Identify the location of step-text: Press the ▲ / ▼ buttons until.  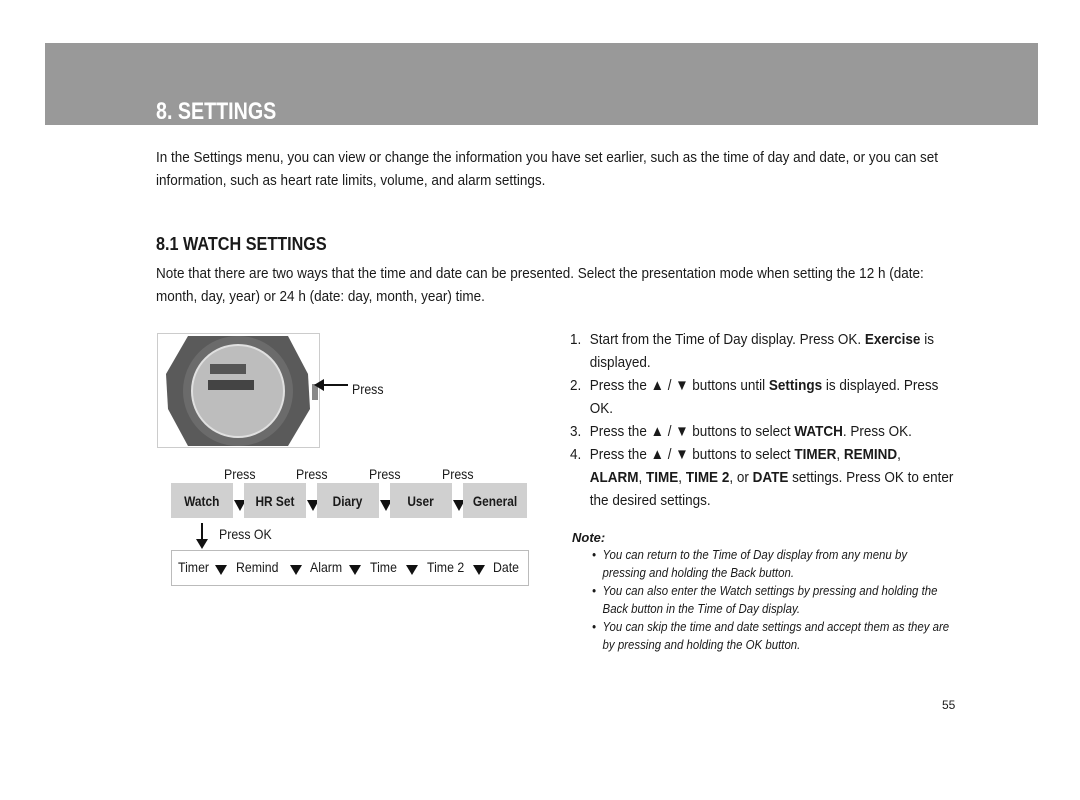
(679, 385).